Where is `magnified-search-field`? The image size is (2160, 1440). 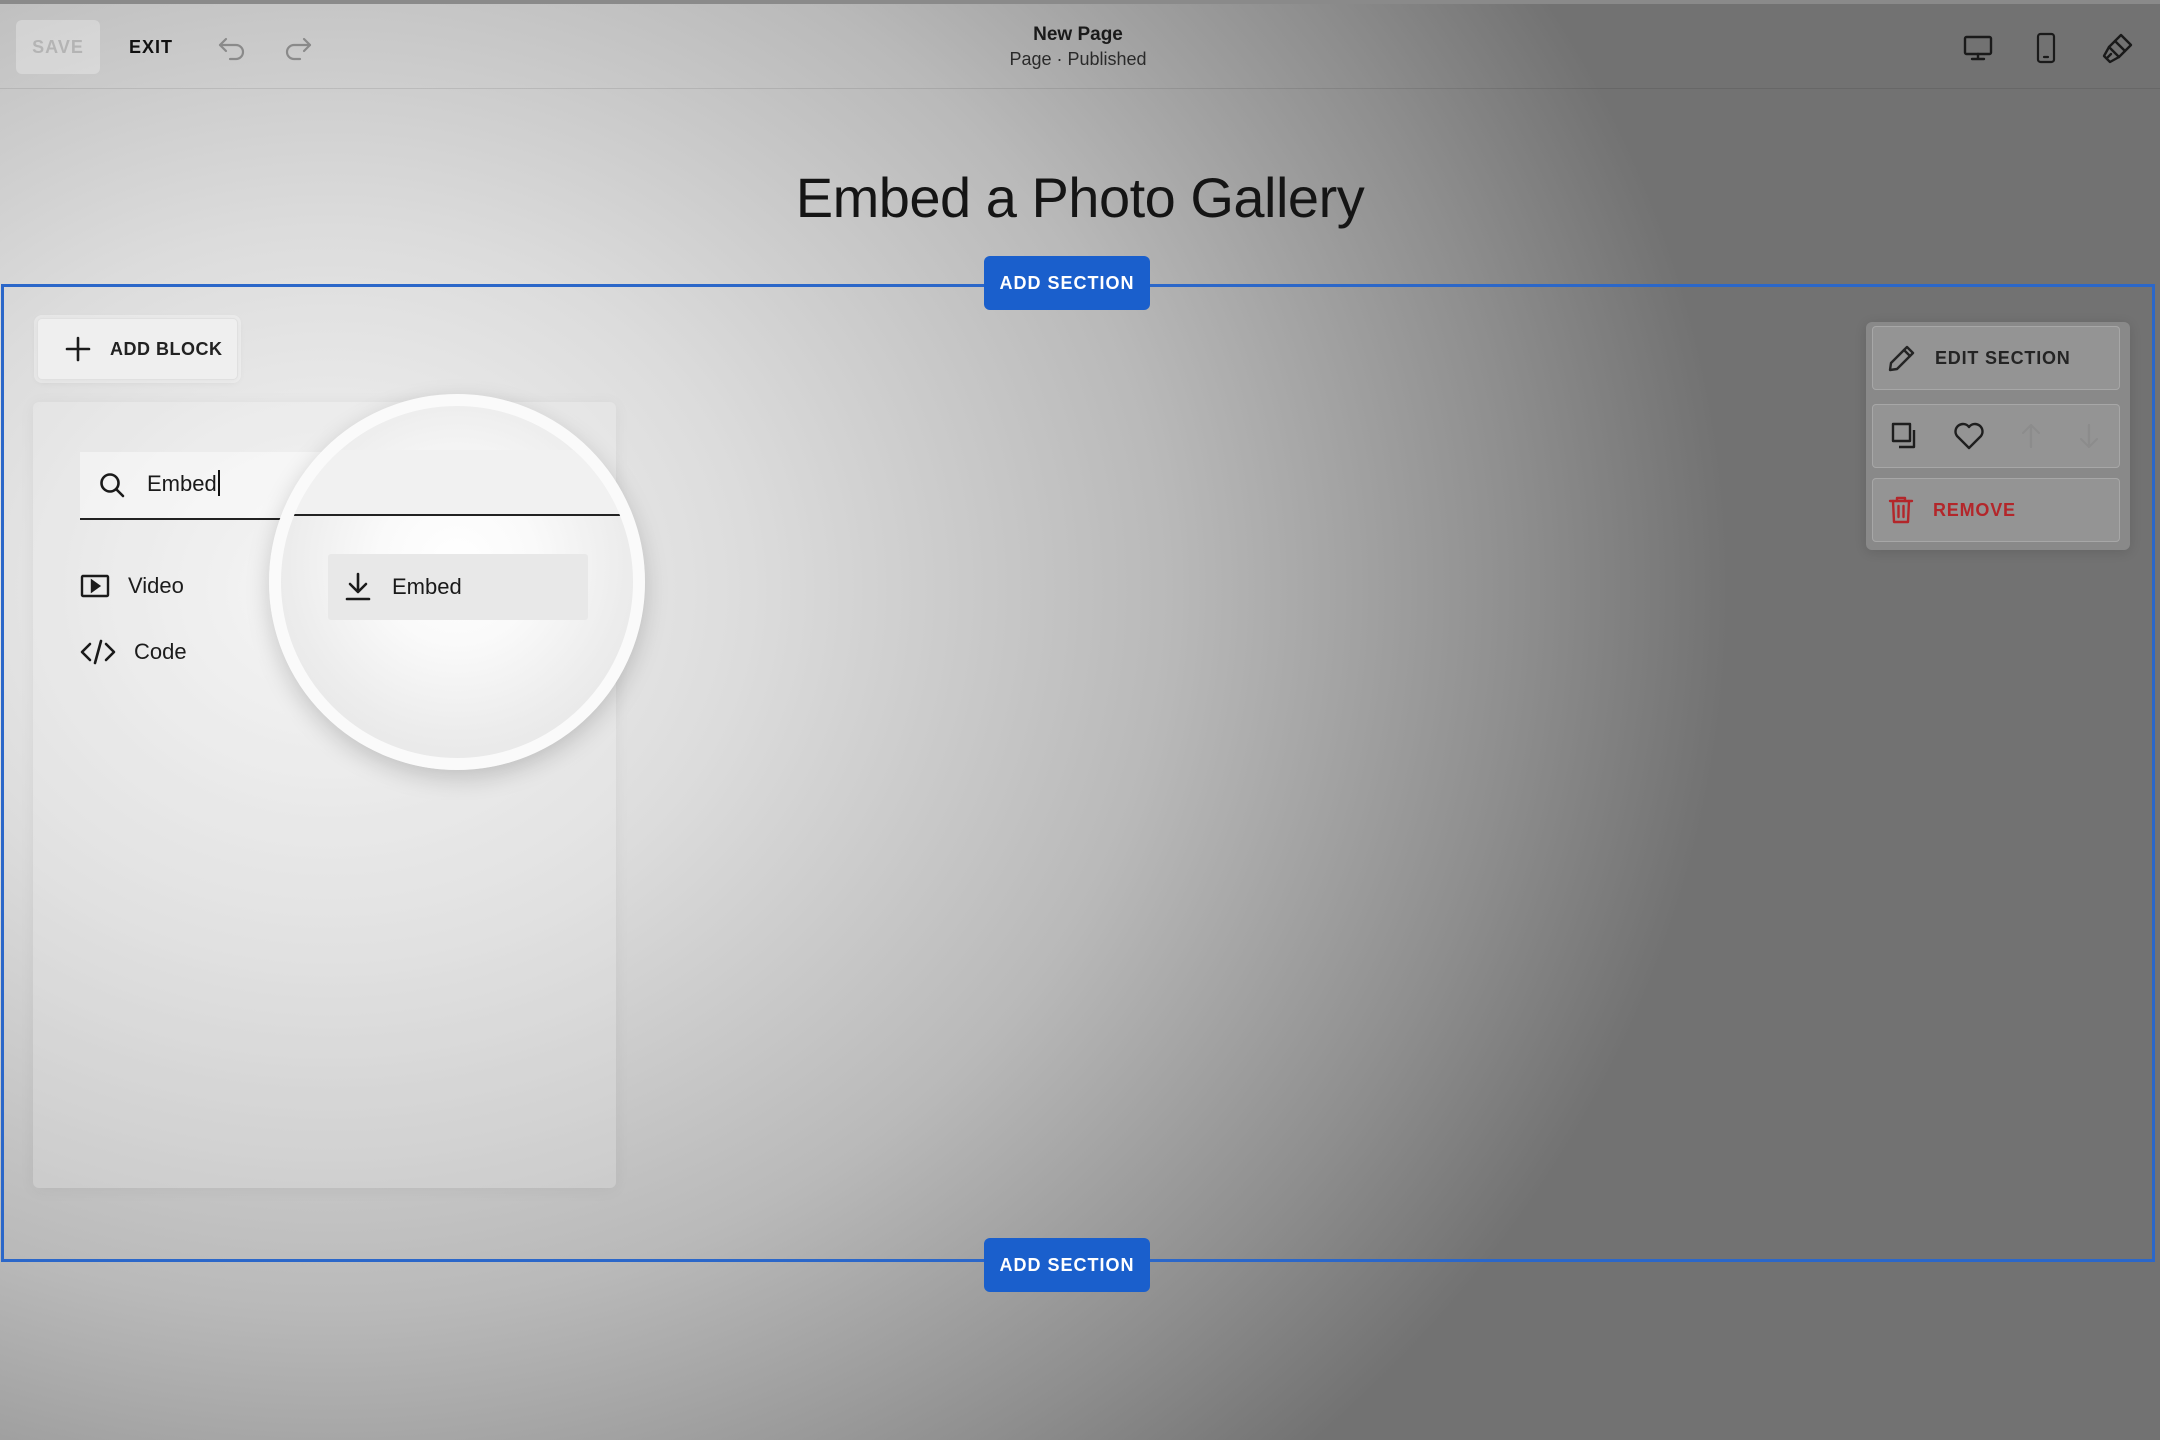 magnified-search-field is located at coordinates (457, 483).